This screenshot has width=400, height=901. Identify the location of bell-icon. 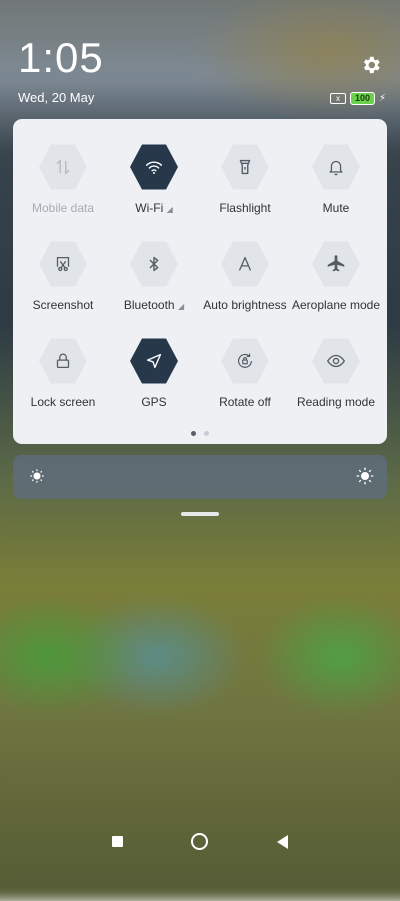
(336, 167).